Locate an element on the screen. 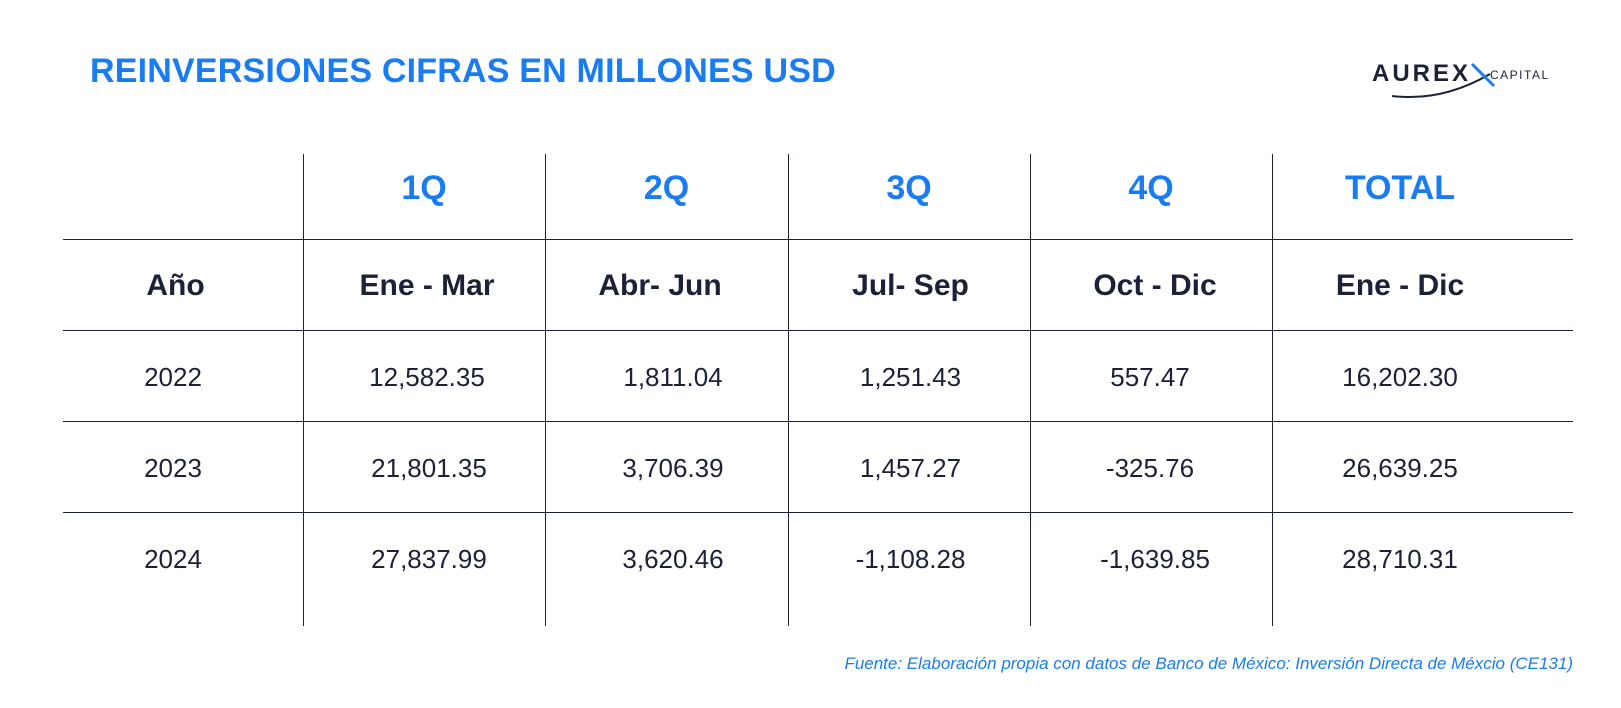  year-cell: 2024 is located at coordinates (173, 558).